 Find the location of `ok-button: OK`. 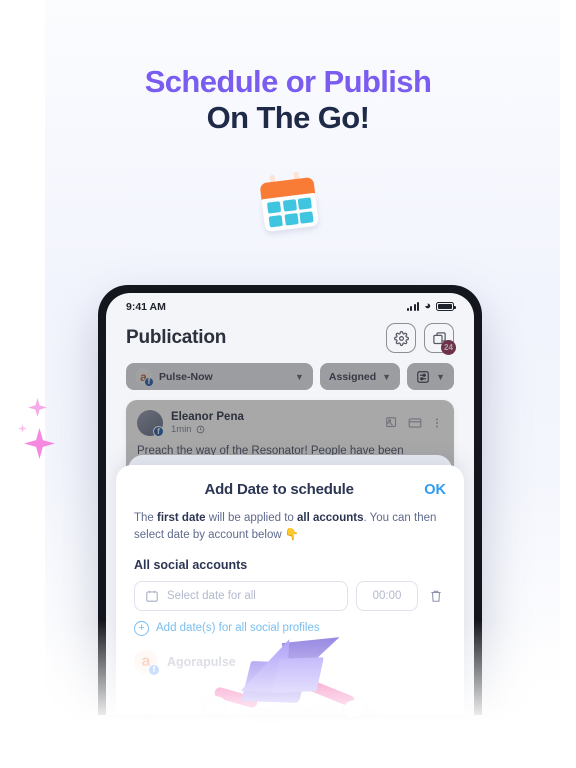

ok-button: OK is located at coordinates (435, 490).